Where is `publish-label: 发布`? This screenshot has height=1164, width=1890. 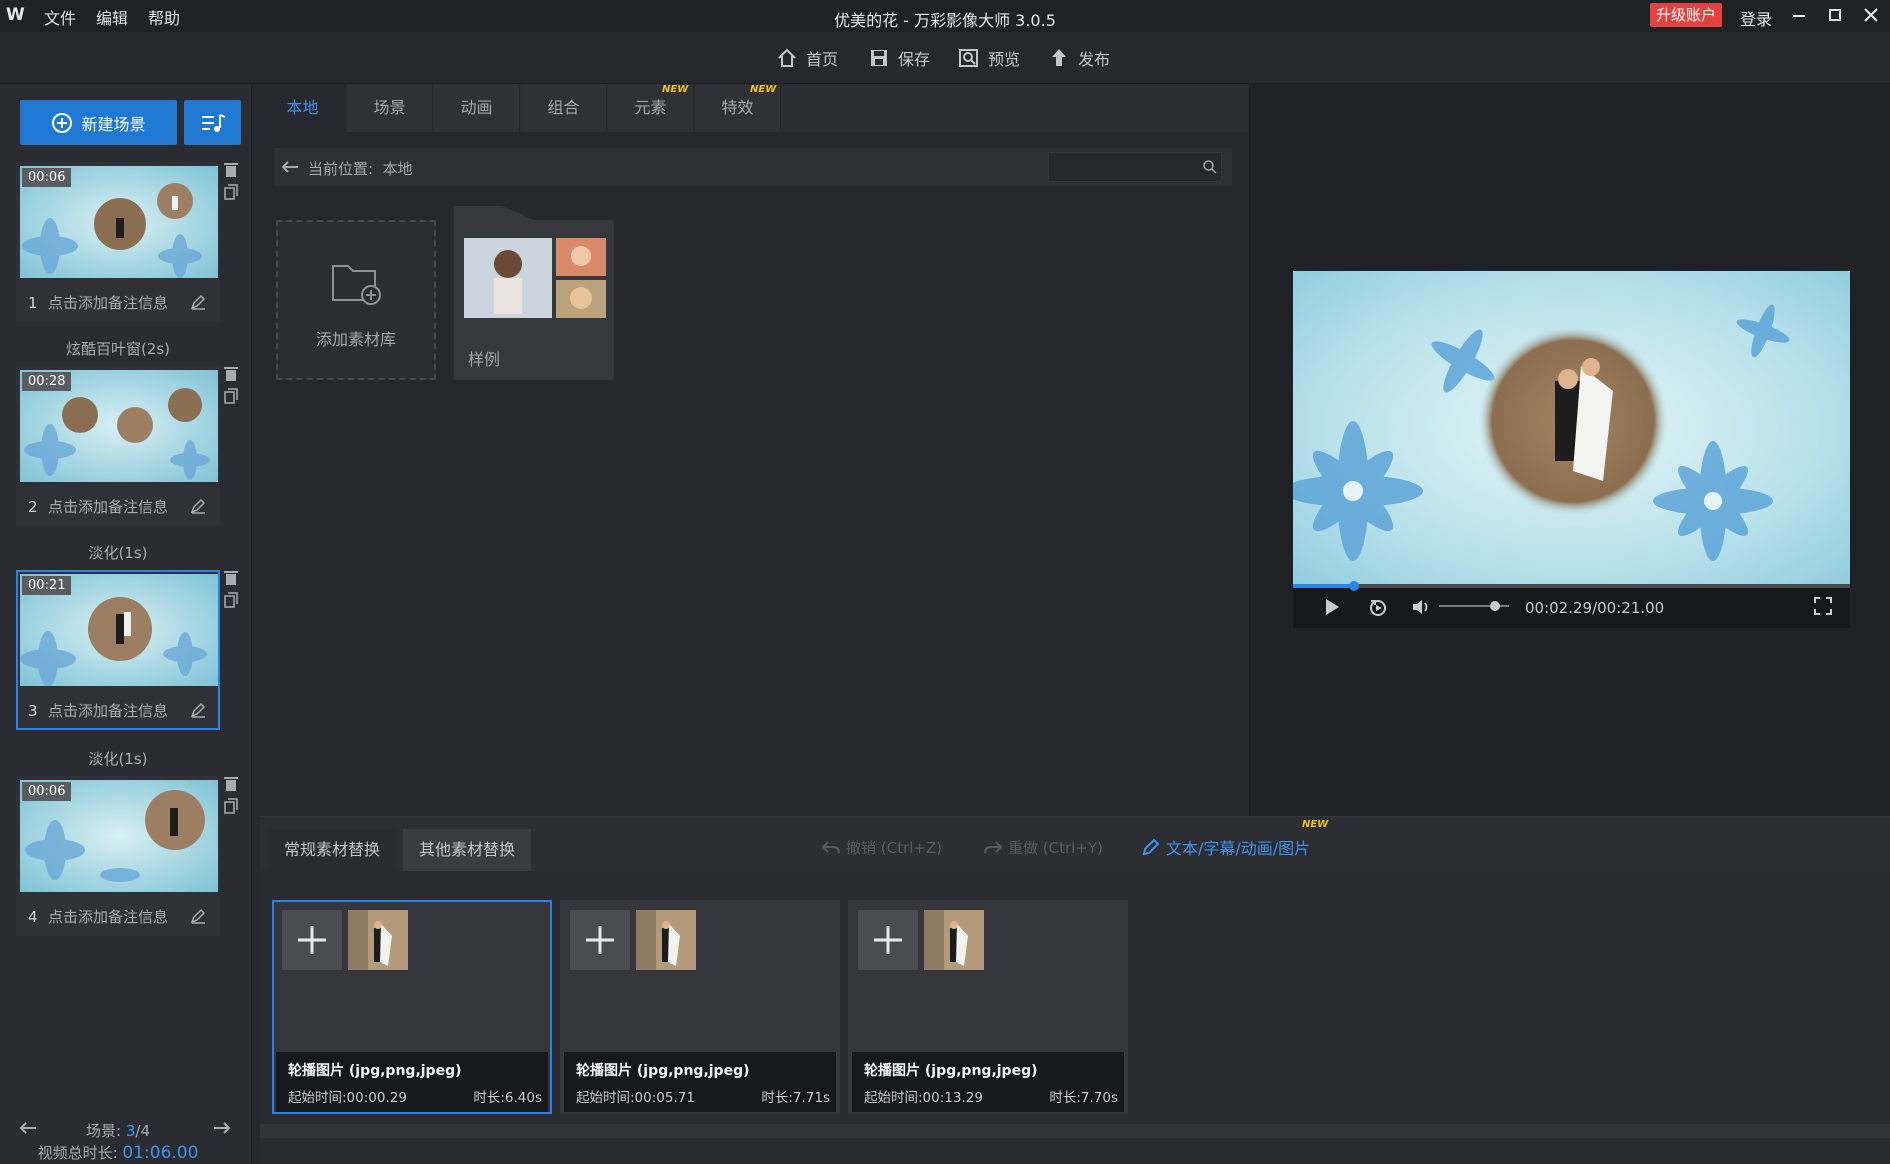
publish-label: 发布 is located at coordinates (1094, 59).